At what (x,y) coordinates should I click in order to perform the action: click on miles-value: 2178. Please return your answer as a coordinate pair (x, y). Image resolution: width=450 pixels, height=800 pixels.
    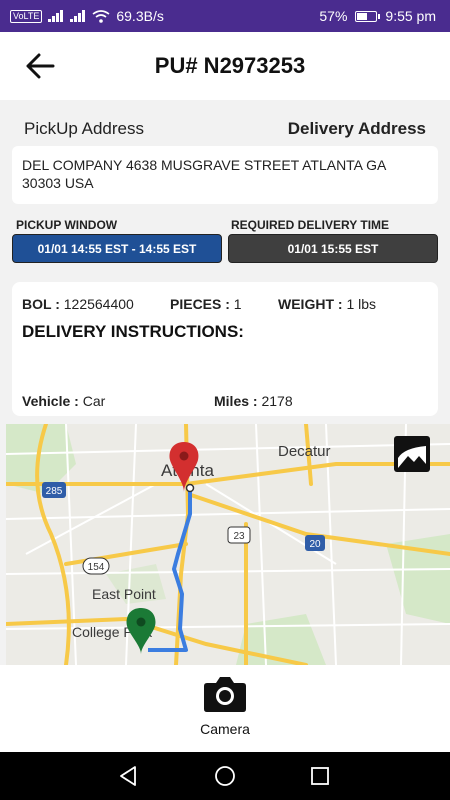
    Looking at the image, I should click on (277, 401).